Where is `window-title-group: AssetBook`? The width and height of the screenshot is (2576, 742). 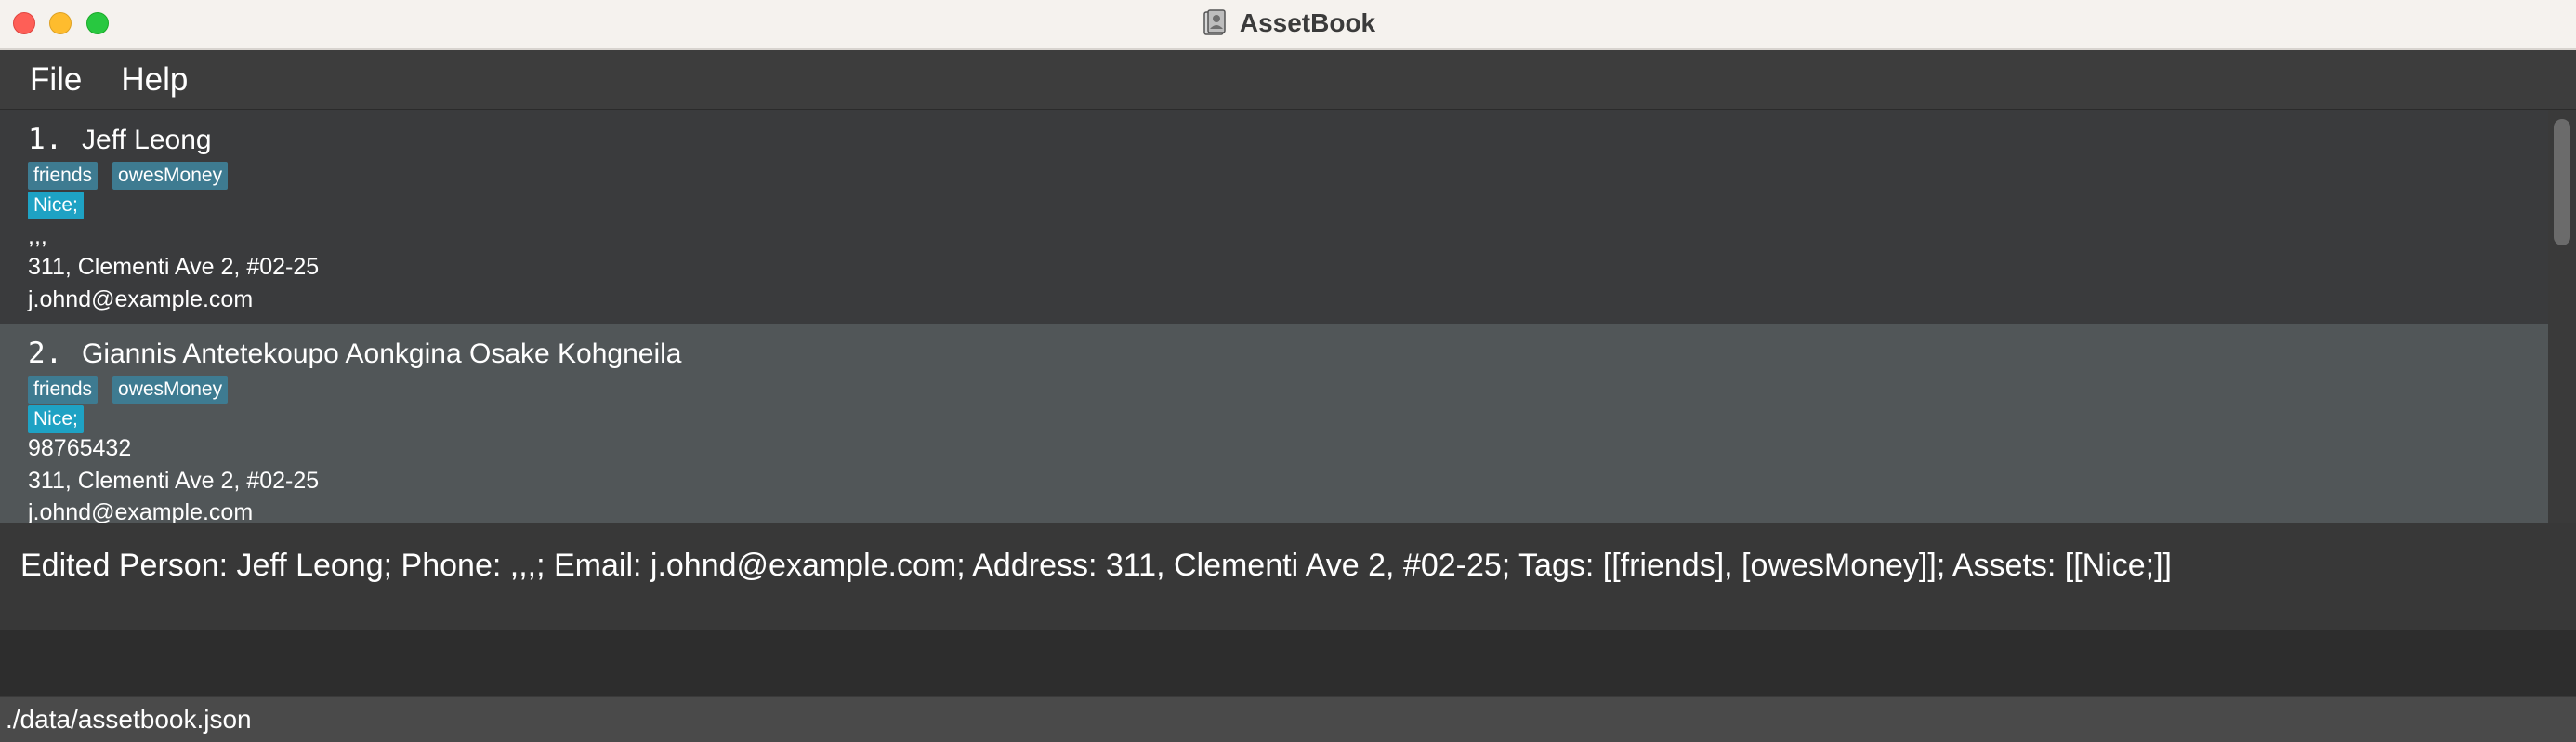
window-title-group: AssetBook is located at coordinates (1288, 23).